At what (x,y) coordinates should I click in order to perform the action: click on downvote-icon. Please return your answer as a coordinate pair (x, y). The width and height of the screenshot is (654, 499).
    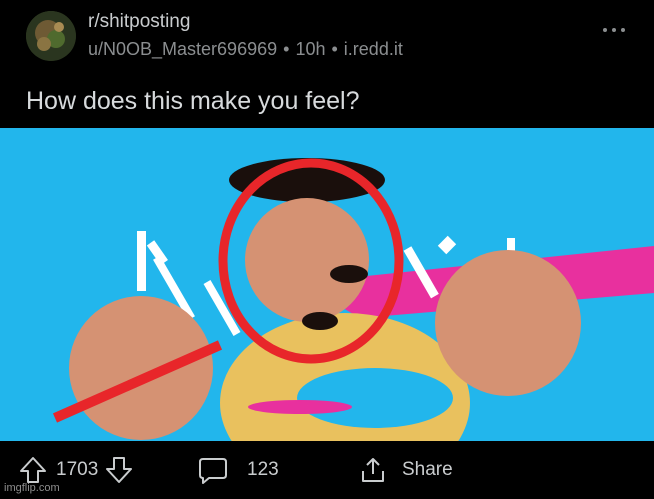
    Looking at the image, I should click on (119, 470).